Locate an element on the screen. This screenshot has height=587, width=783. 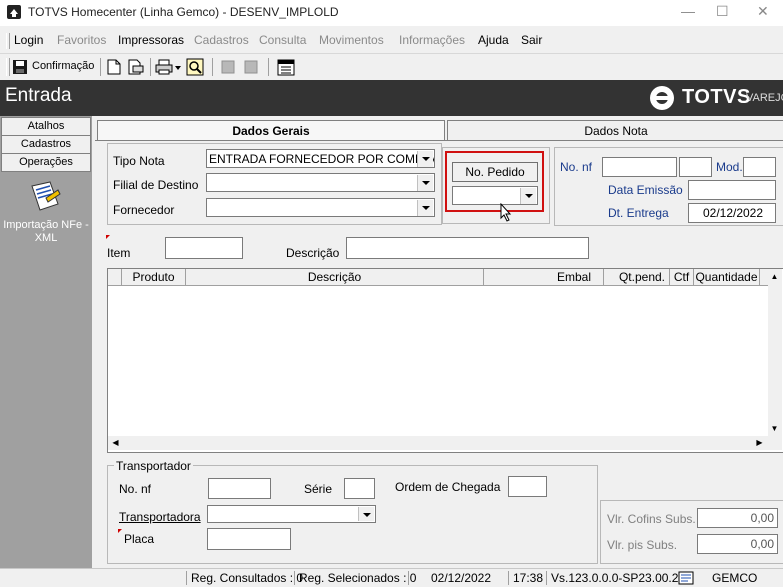
scroll-left-icon: ◀ is located at coordinates (115, 442).